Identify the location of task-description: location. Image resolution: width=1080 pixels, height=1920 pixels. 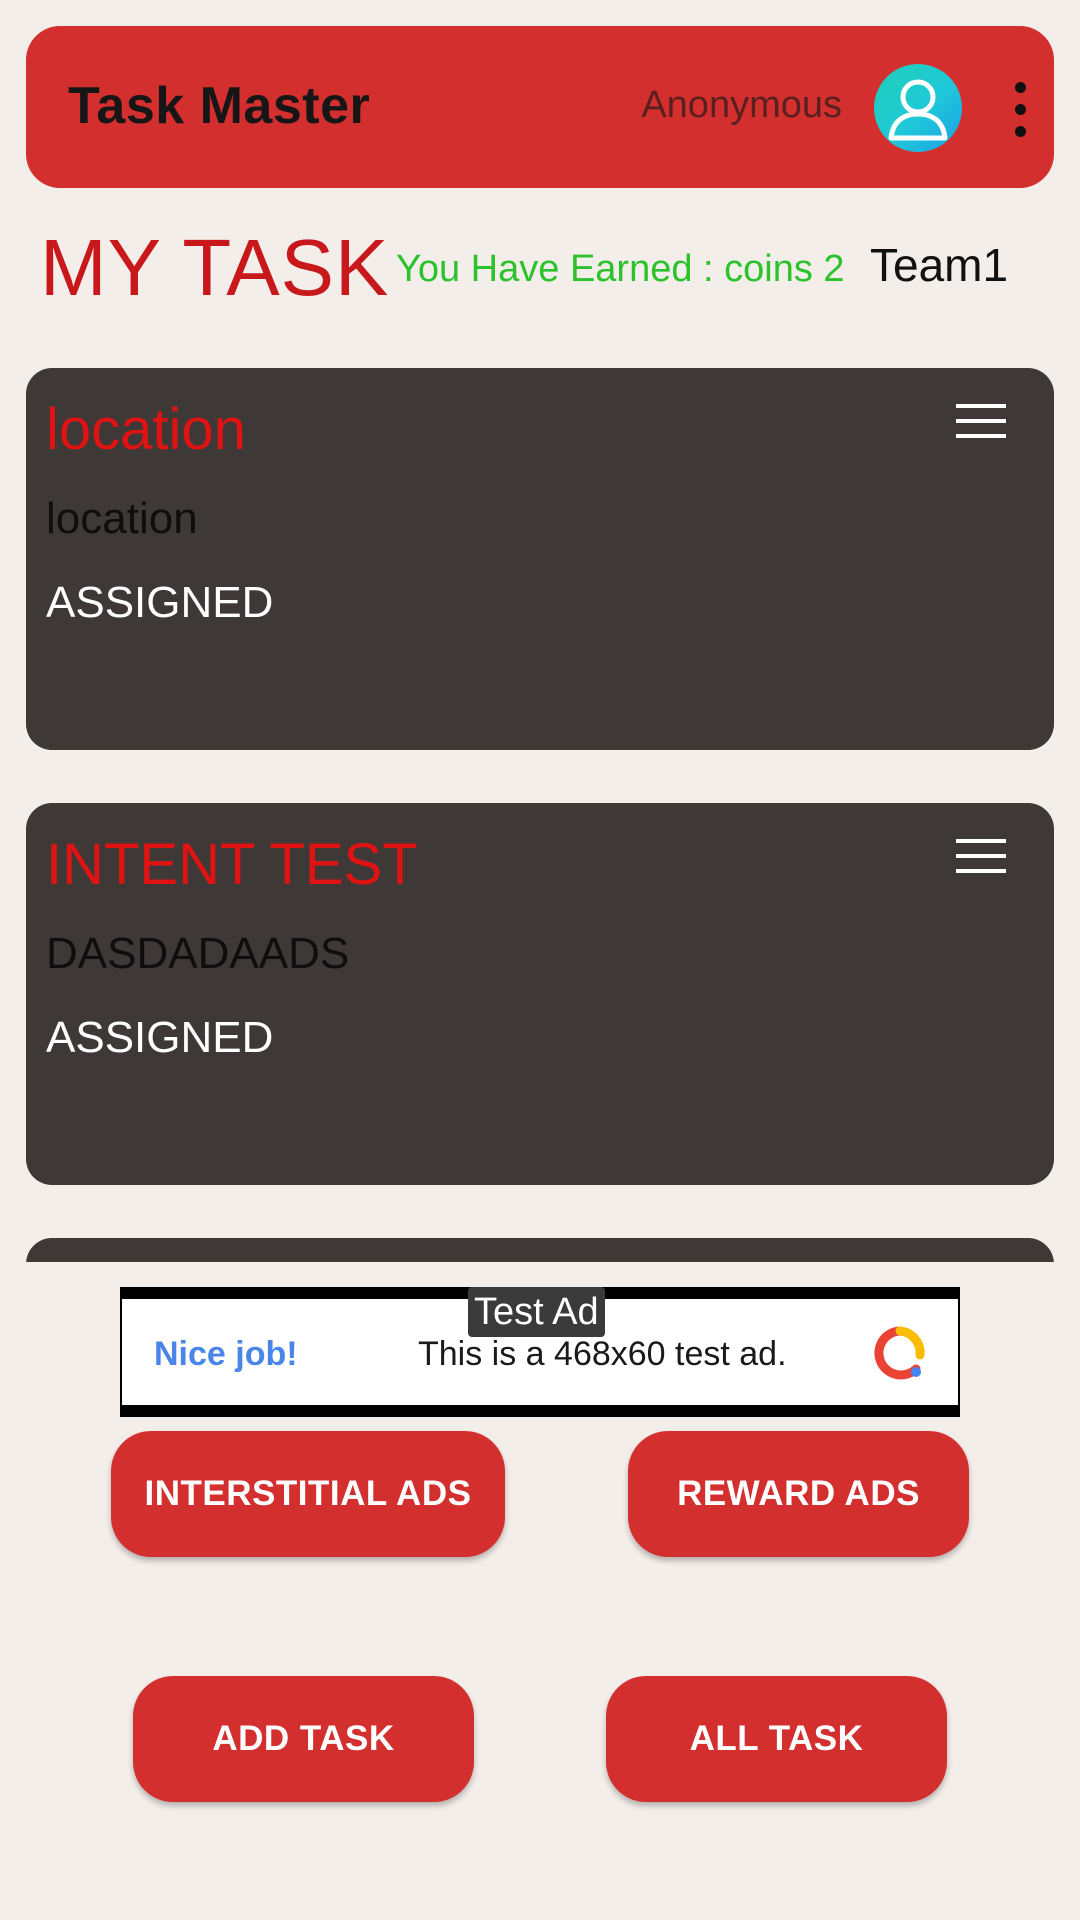
(122, 518).